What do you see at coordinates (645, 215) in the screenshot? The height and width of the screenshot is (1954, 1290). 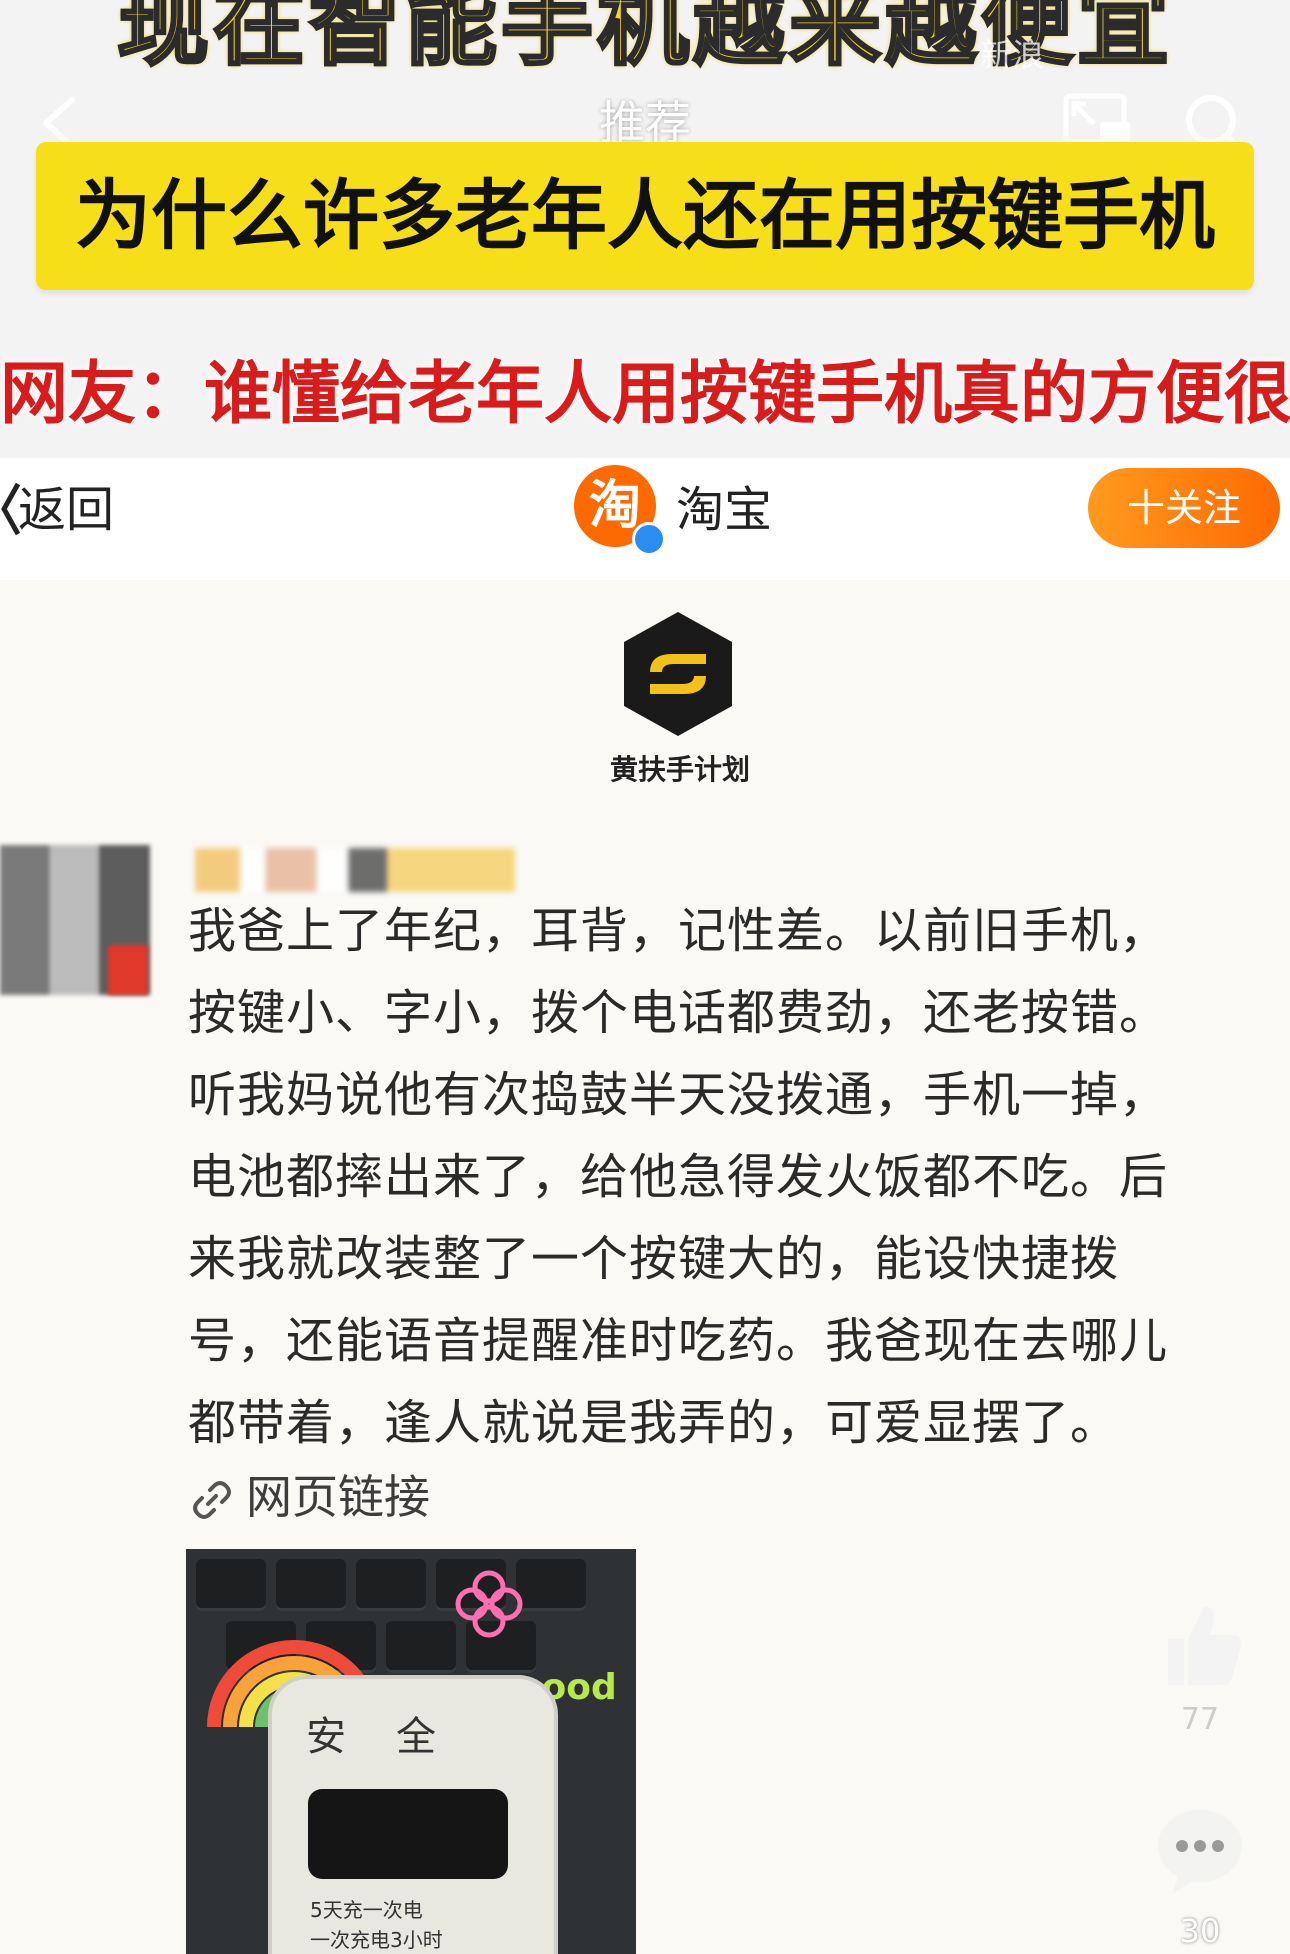 I see `yellow-title-text: 为什么许多老年人还在用按键手机` at bounding box center [645, 215].